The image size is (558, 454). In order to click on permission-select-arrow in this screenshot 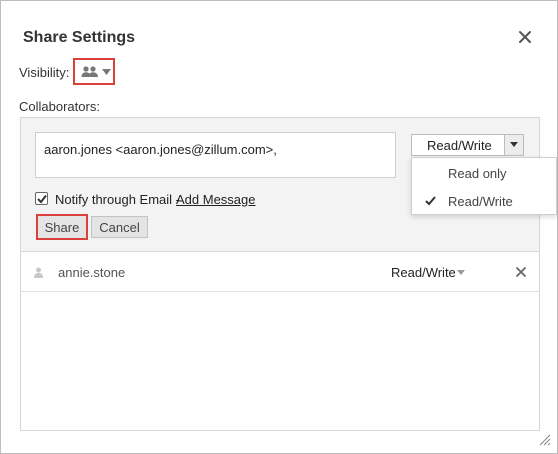, I will do `click(513, 145)`.